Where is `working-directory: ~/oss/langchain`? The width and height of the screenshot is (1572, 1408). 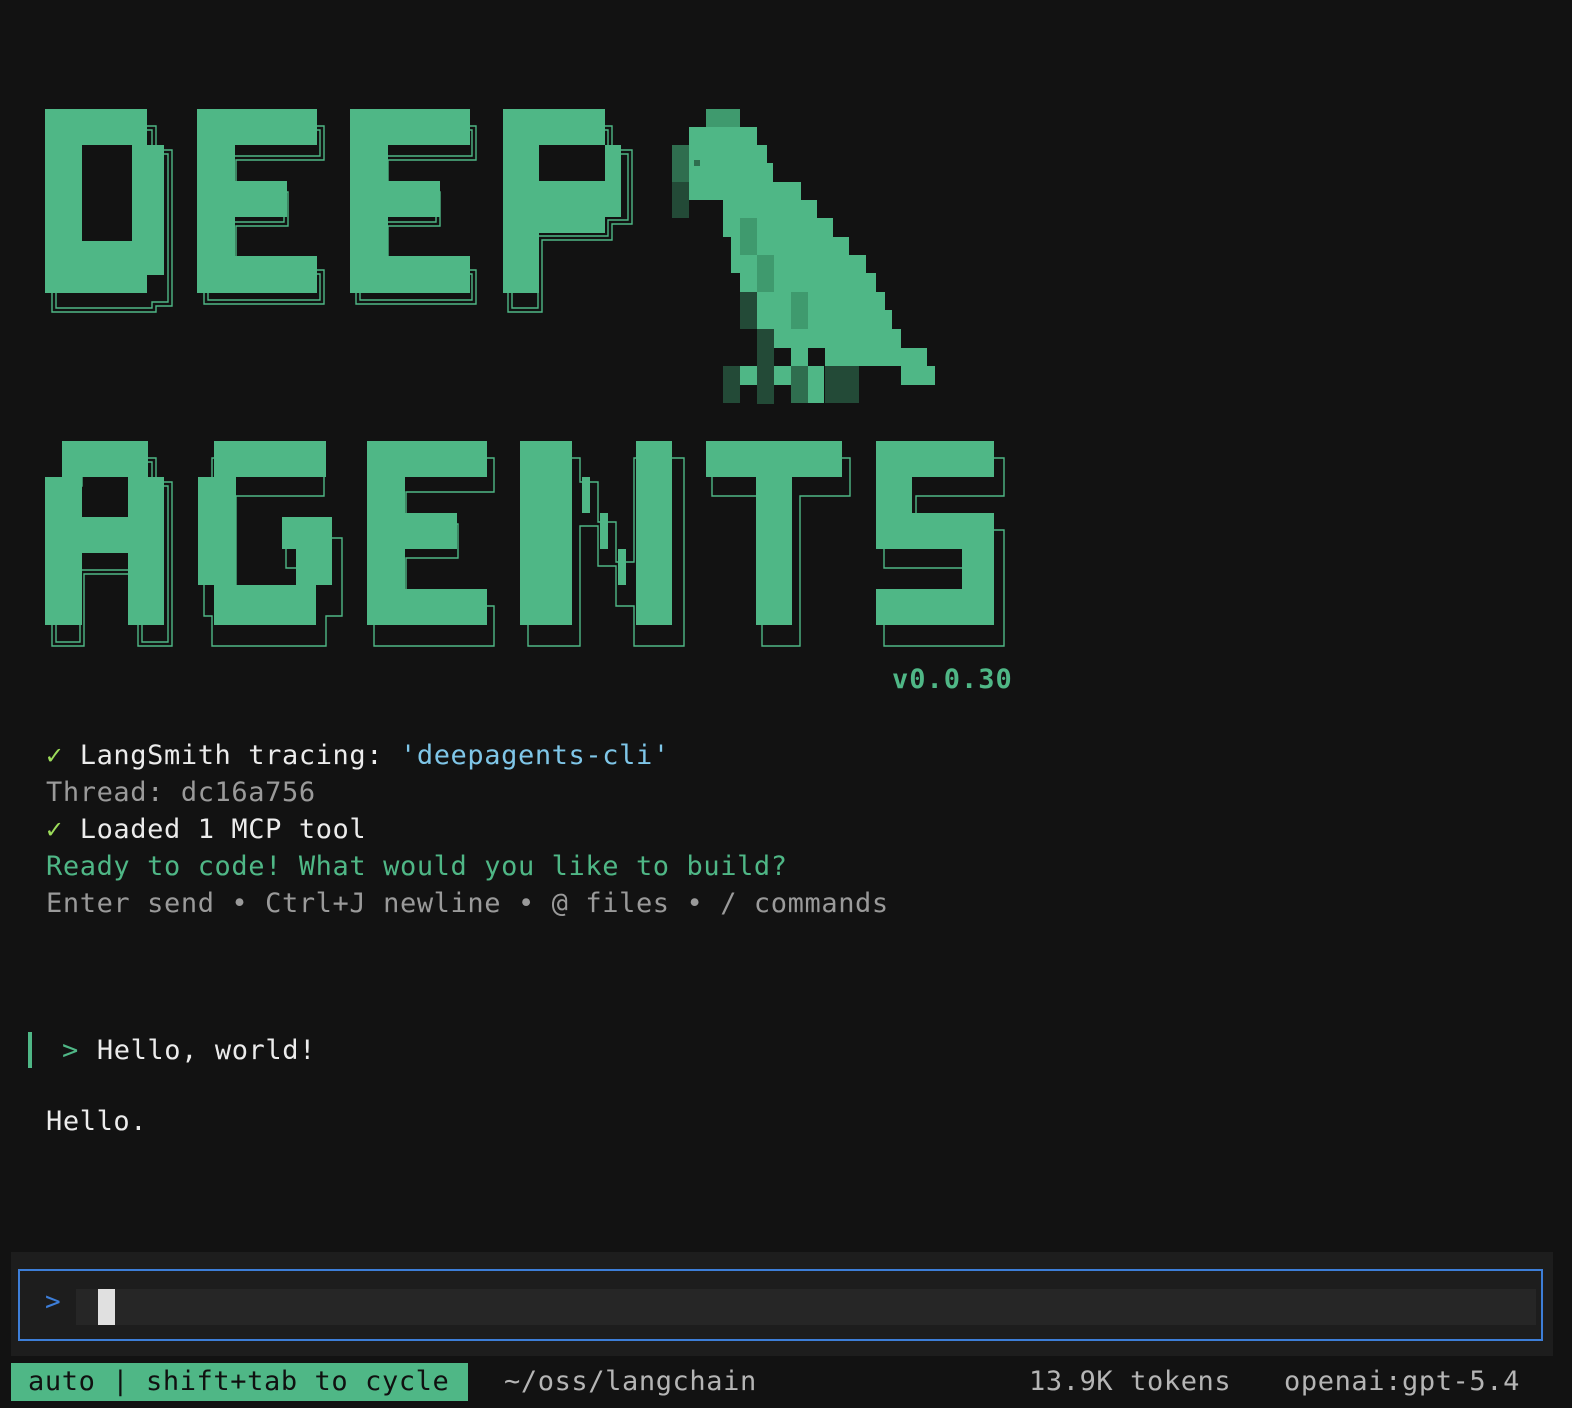
working-directory: ~/oss/langchain is located at coordinates (630, 1381).